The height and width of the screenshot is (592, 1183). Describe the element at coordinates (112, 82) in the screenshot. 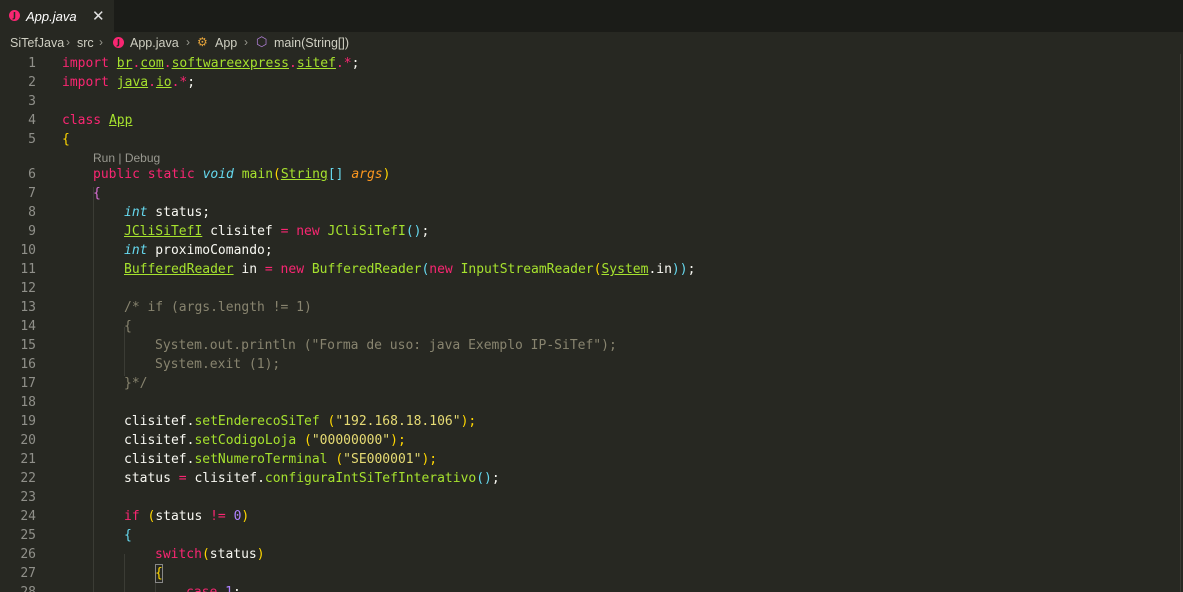

I see `code-line-2: 2 import java.io.*;` at that location.